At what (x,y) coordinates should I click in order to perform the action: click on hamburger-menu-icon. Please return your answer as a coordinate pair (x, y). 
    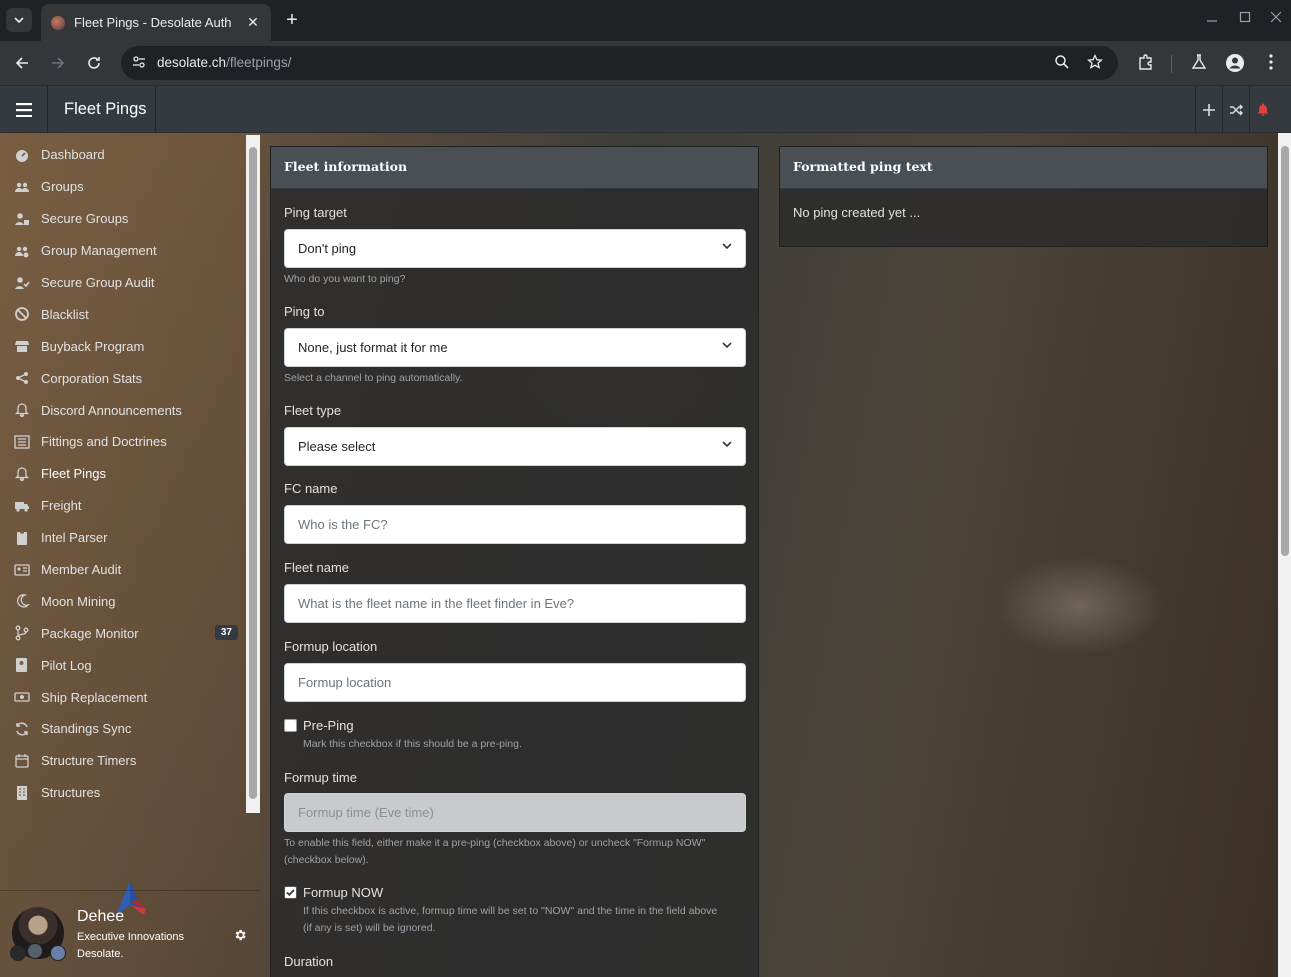
    Looking at the image, I should click on (24, 109).